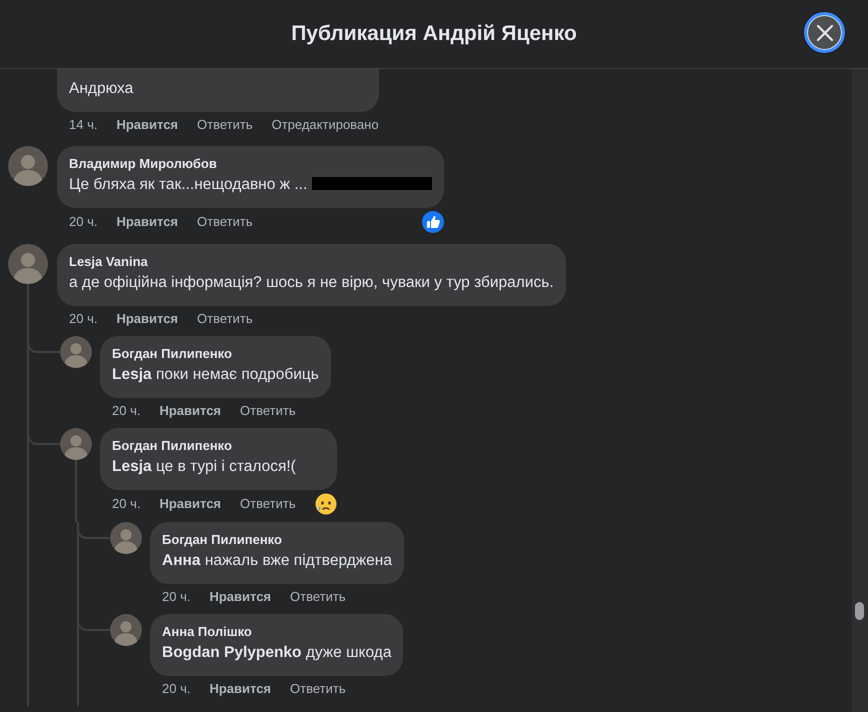 This screenshot has width=868, height=712. Describe the element at coordinates (101, 89) in the screenshot. I see `comment-text: Андрюха` at that location.